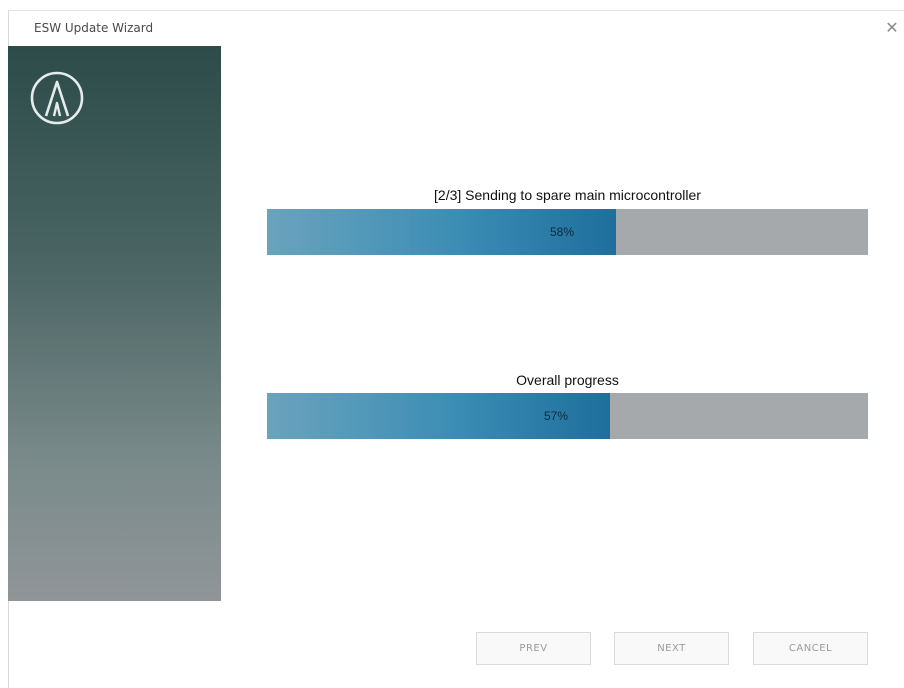 This screenshot has width=904, height=688. I want to click on prev-button: PREV, so click(533, 648).